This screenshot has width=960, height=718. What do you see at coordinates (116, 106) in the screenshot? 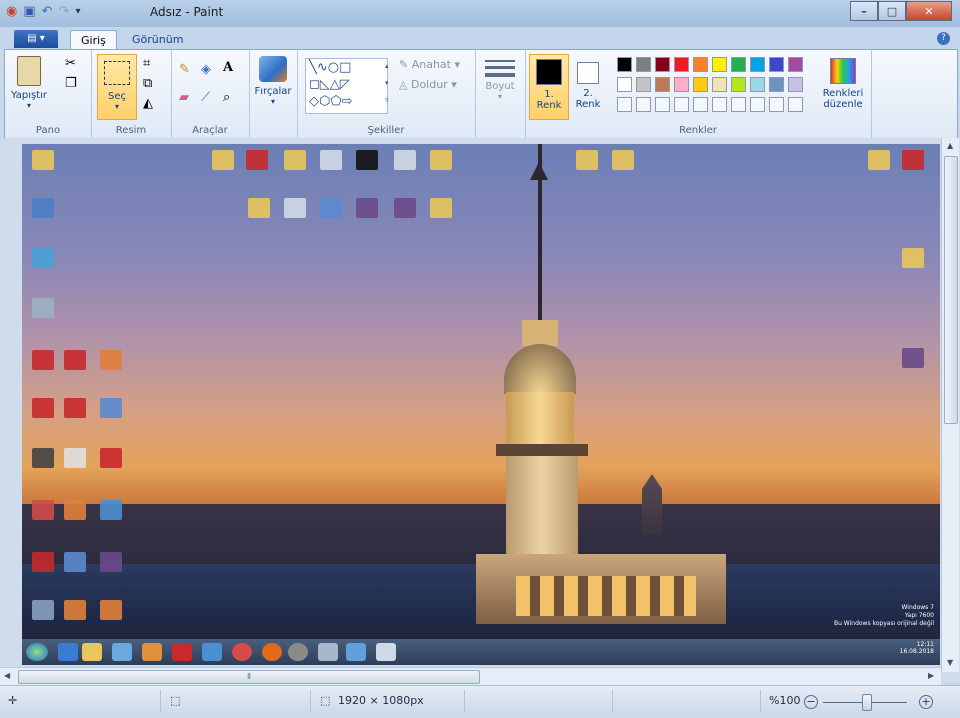
I see `select-dropdown-icon: ▾` at bounding box center [116, 106].